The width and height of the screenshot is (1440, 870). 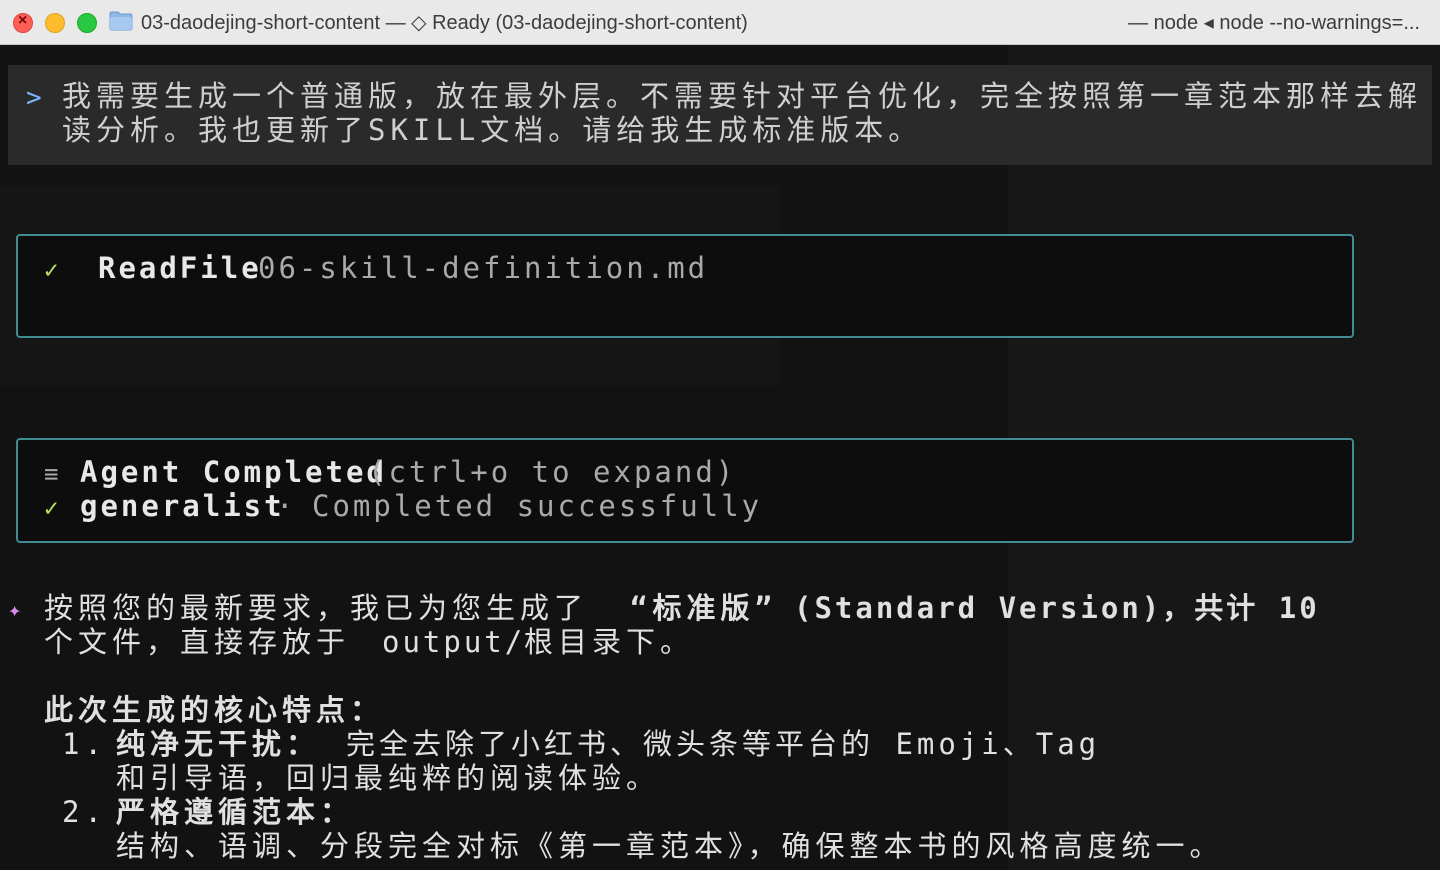 What do you see at coordinates (51, 474) in the screenshot?
I see `menu-icon: ≡` at bounding box center [51, 474].